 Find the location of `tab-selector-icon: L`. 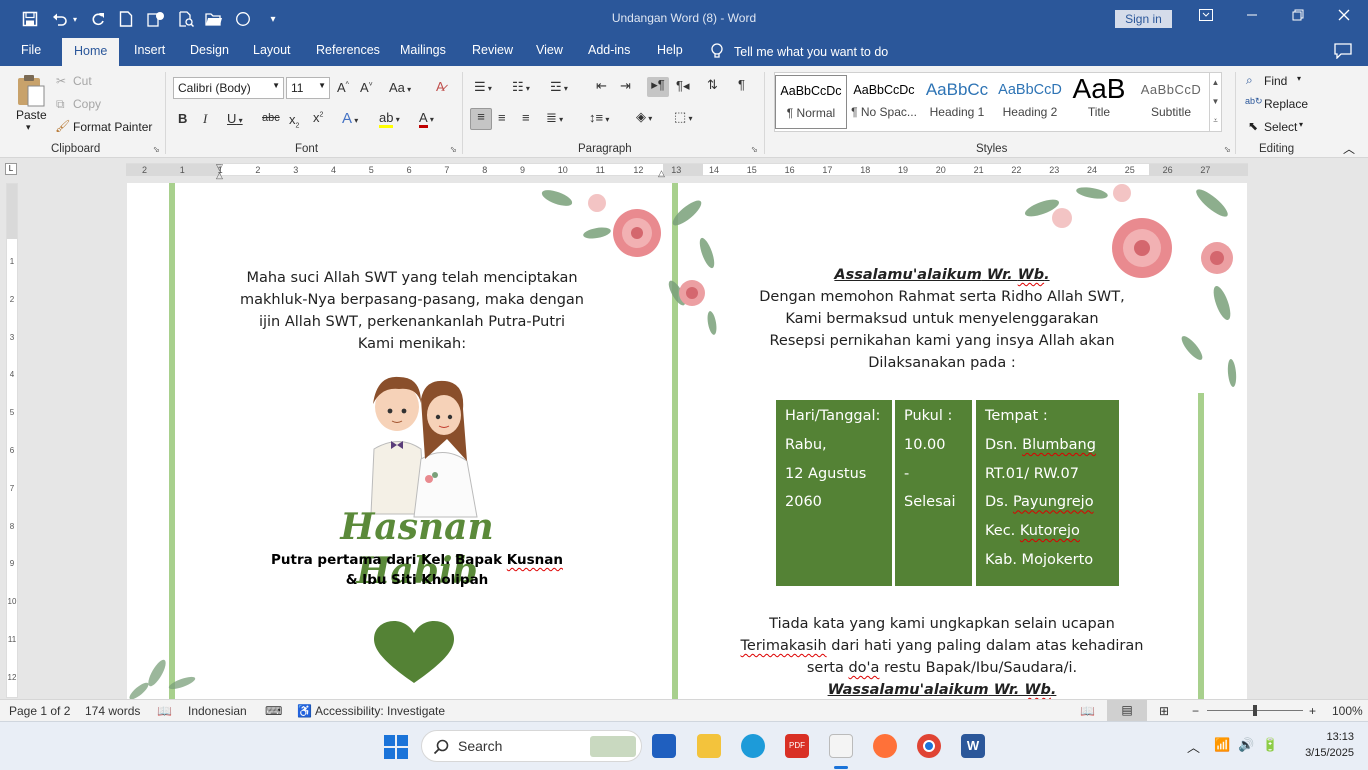

tab-selector-icon: L is located at coordinates (11, 169).